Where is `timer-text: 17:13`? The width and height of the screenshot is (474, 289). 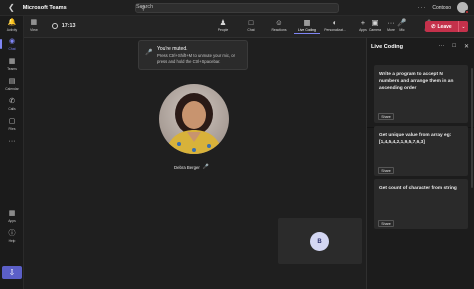 timer-text: 17:13 is located at coordinates (68, 25).